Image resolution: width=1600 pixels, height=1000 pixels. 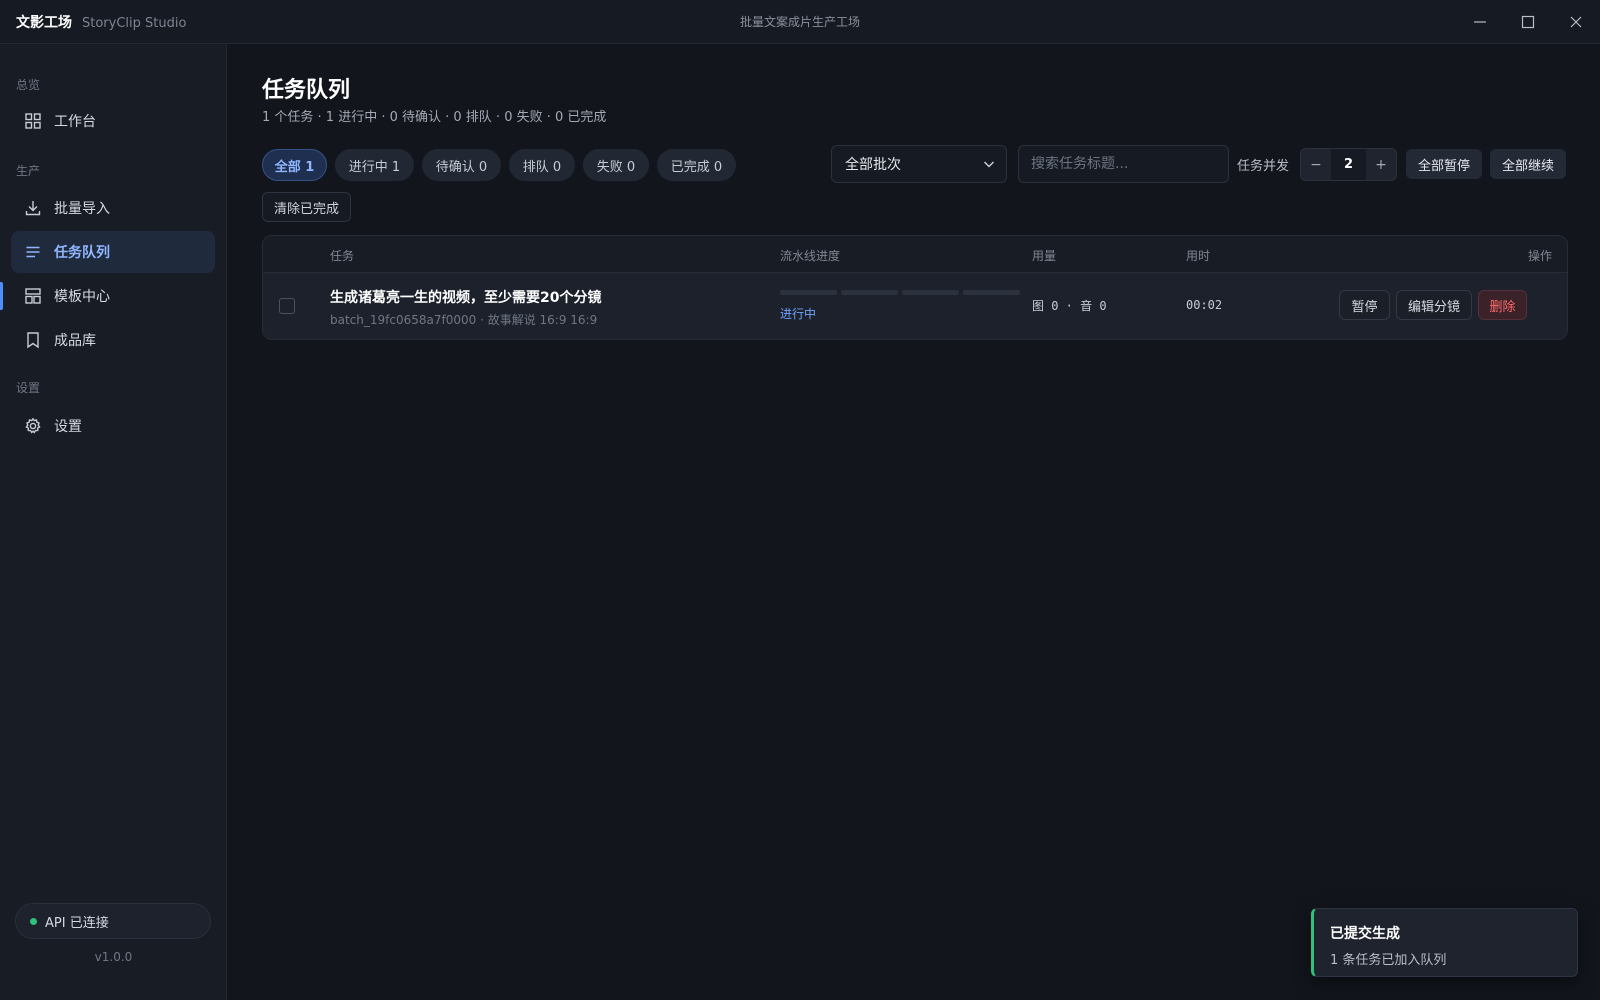 I want to click on batch-select-value: 全部批次, so click(x=873, y=165).